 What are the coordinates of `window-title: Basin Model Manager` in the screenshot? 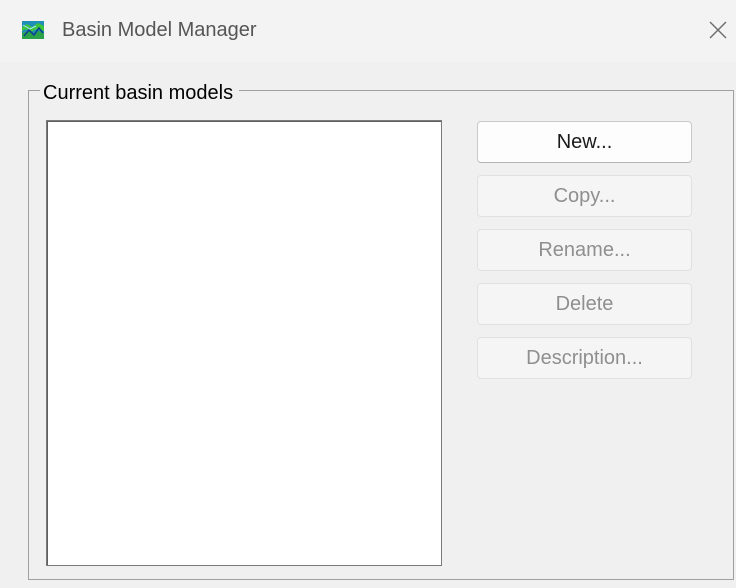 It's located at (159, 30).